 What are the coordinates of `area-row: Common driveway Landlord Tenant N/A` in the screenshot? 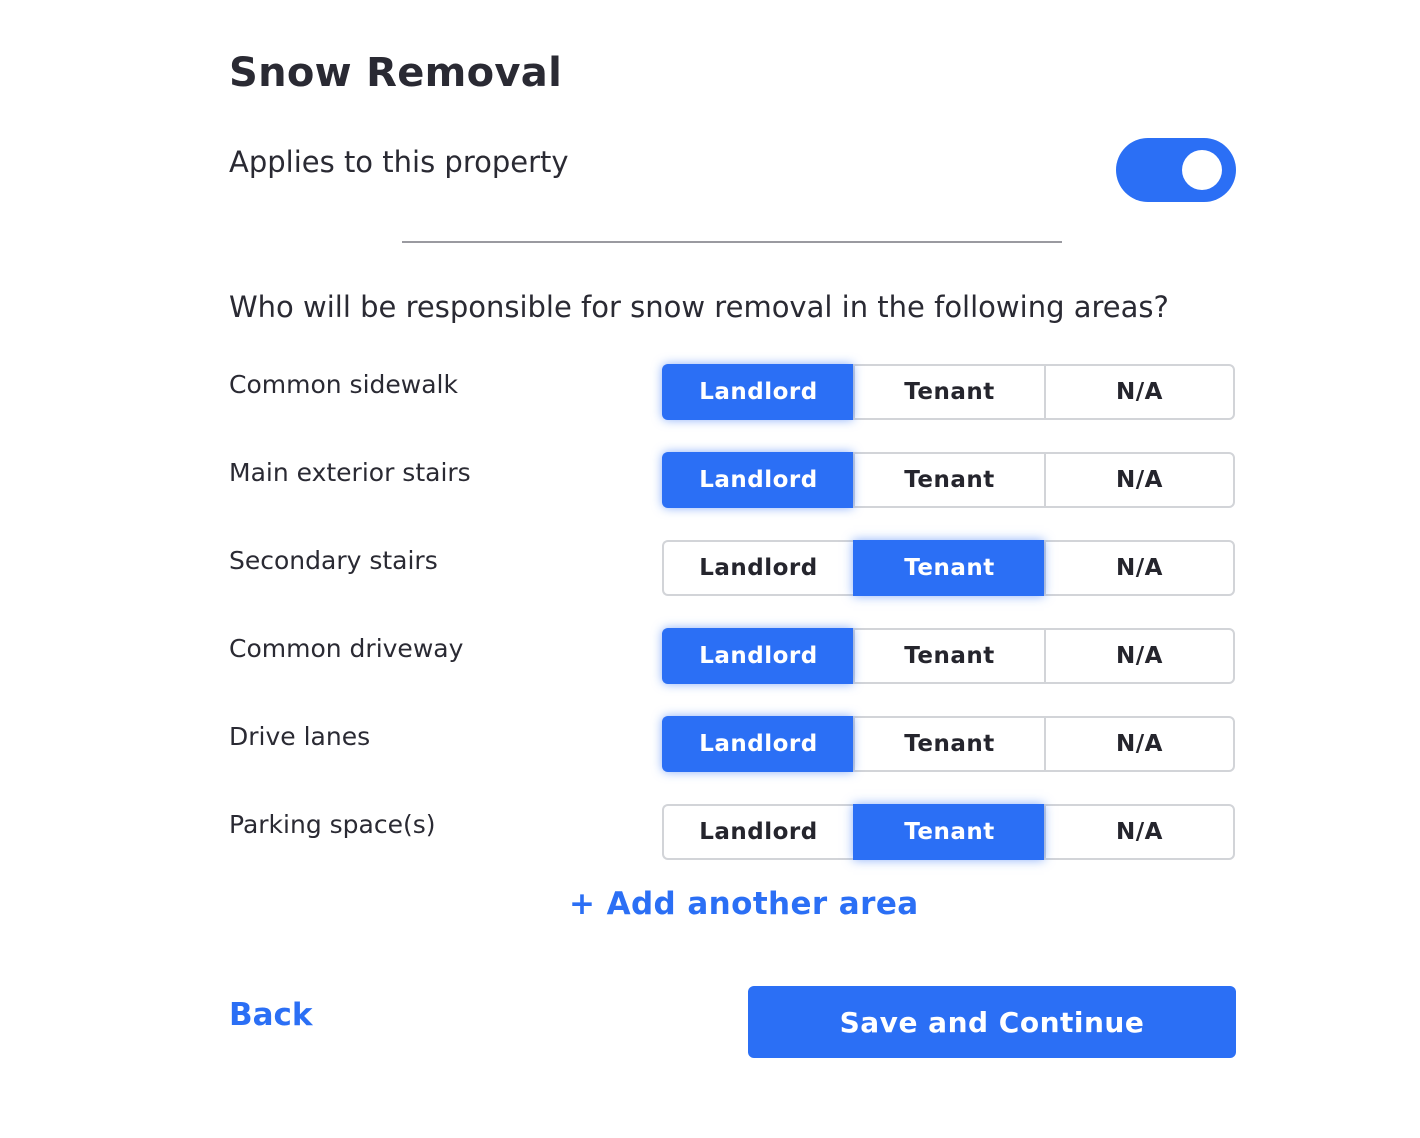 It's located at (732, 656).